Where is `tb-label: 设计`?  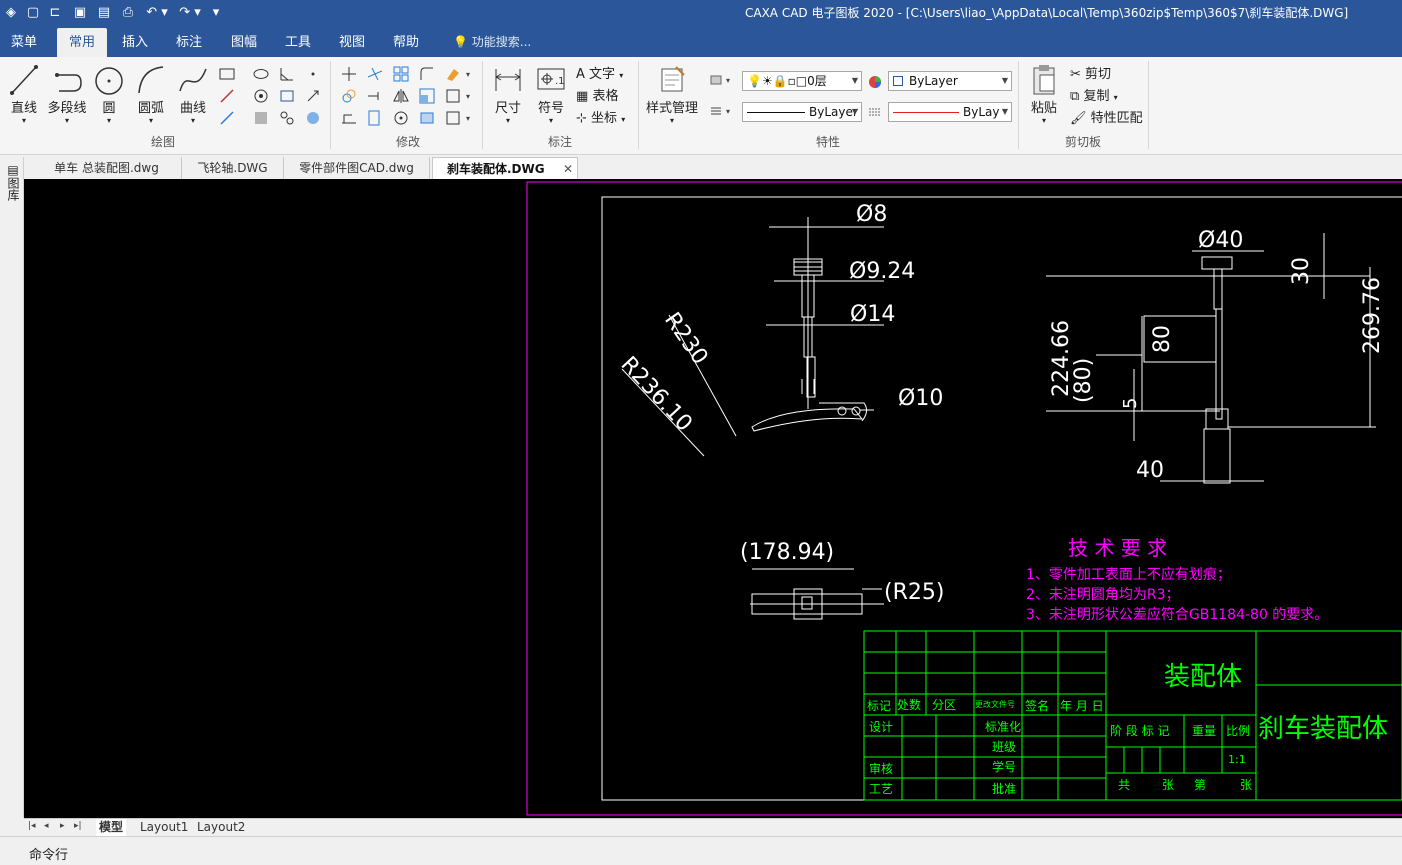 tb-label: 设计 is located at coordinates (881, 727).